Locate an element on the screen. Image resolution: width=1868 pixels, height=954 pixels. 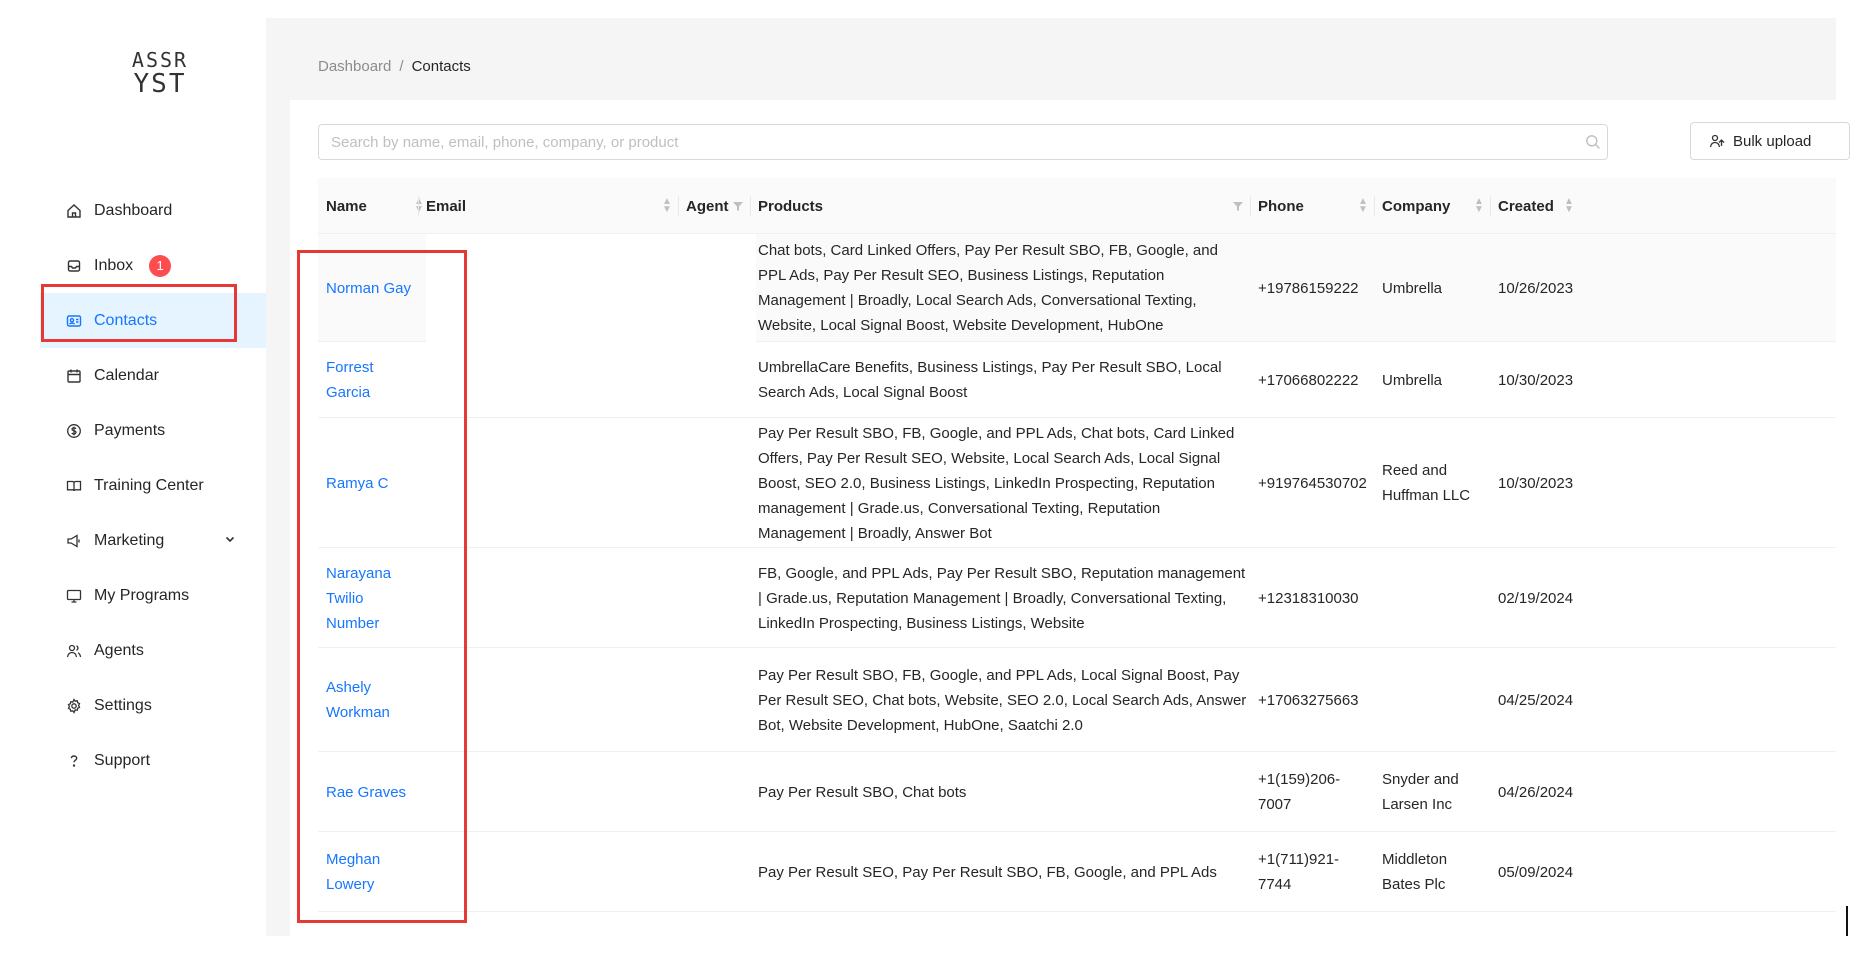
column-products-label: Products is located at coordinates (791, 206).